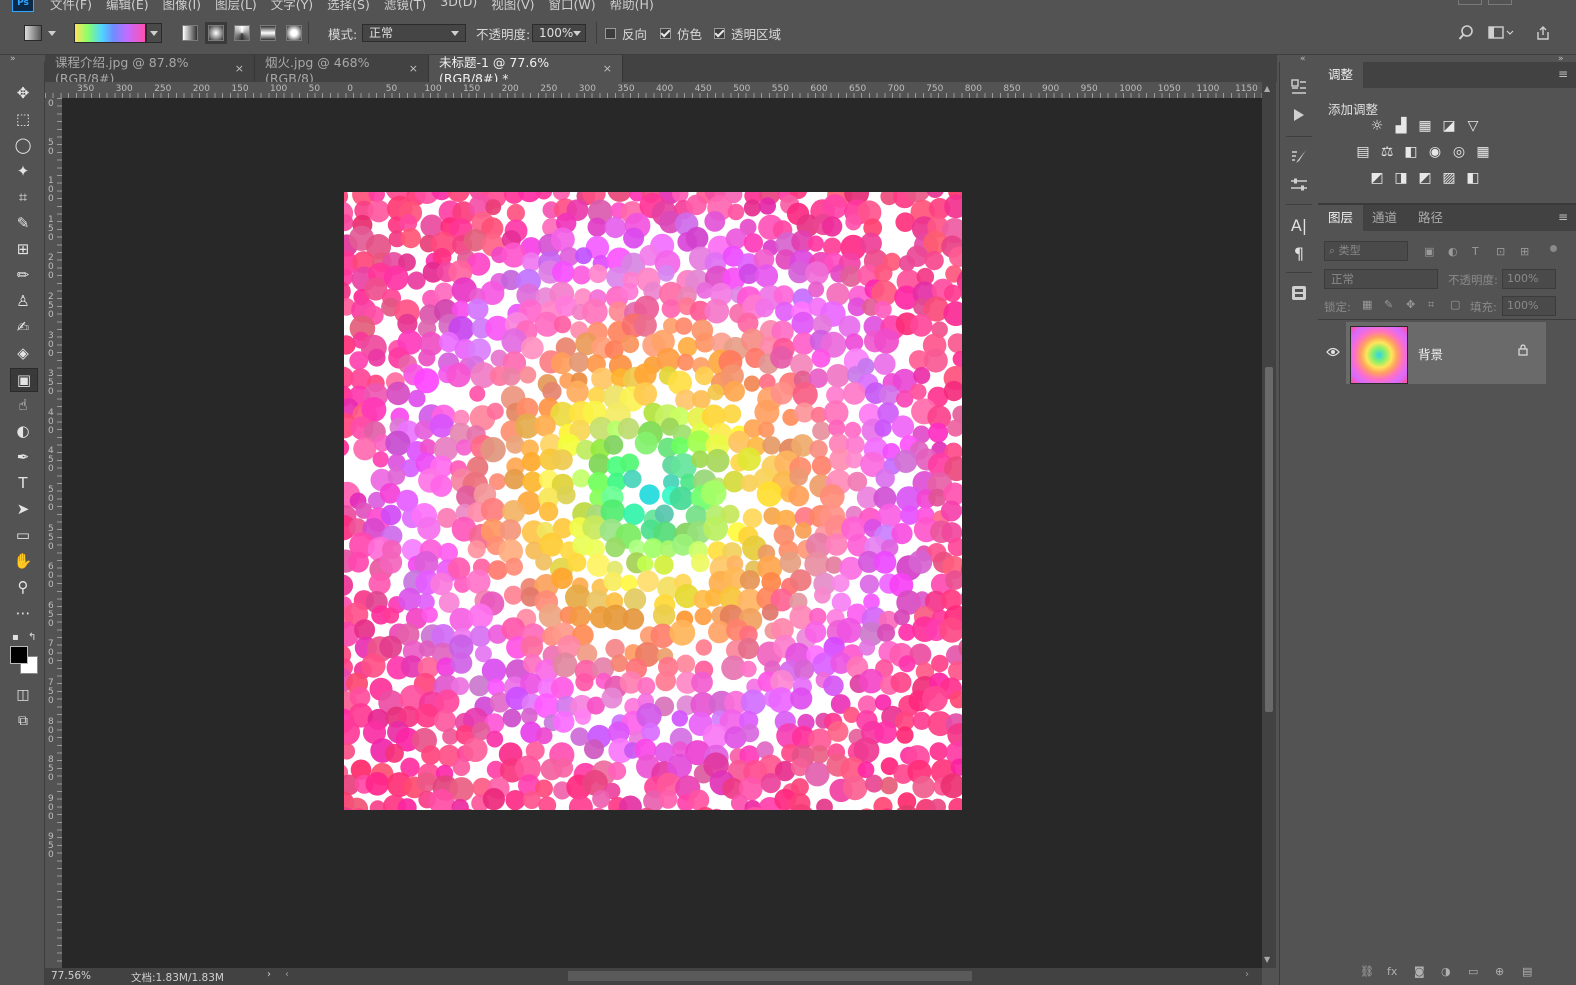 The height and width of the screenshot is (985, 1576). What do you see at coordinates (1299, 225) in the screenshot?
I see `character-icon: A|` at bounding box center [1299, 225].